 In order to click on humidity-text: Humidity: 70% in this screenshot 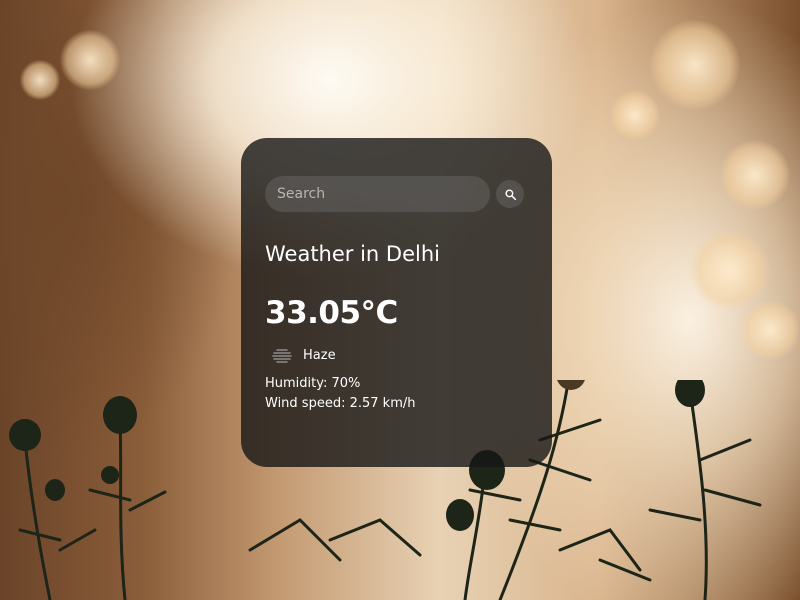, I will do `click(313, 384)`.